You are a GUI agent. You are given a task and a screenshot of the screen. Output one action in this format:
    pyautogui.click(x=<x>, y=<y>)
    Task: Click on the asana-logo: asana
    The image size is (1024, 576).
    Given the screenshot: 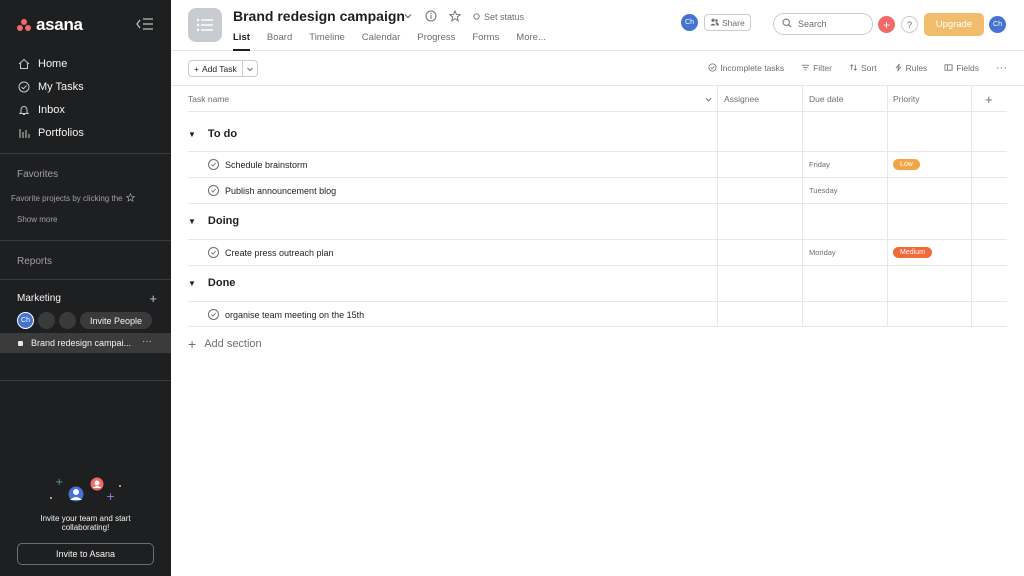 What is the action you would take?
    pyautogui.click(x=50, y=25)
    